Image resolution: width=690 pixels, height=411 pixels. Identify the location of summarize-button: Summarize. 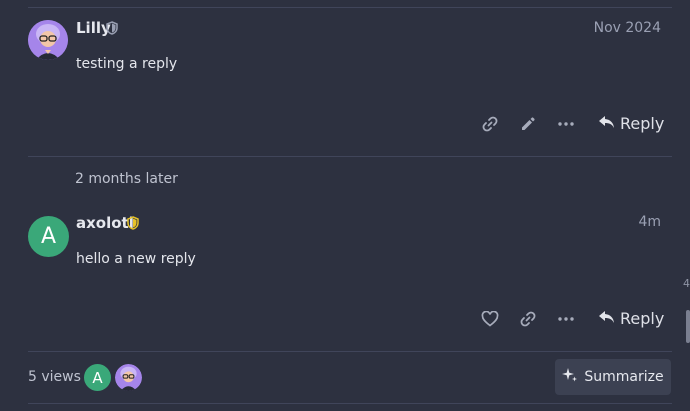
(613, 377).